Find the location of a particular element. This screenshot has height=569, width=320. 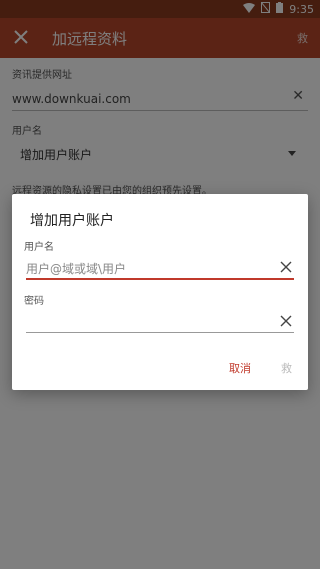

dialog-actions: 取消 救 is located at coordinates (260, 368).